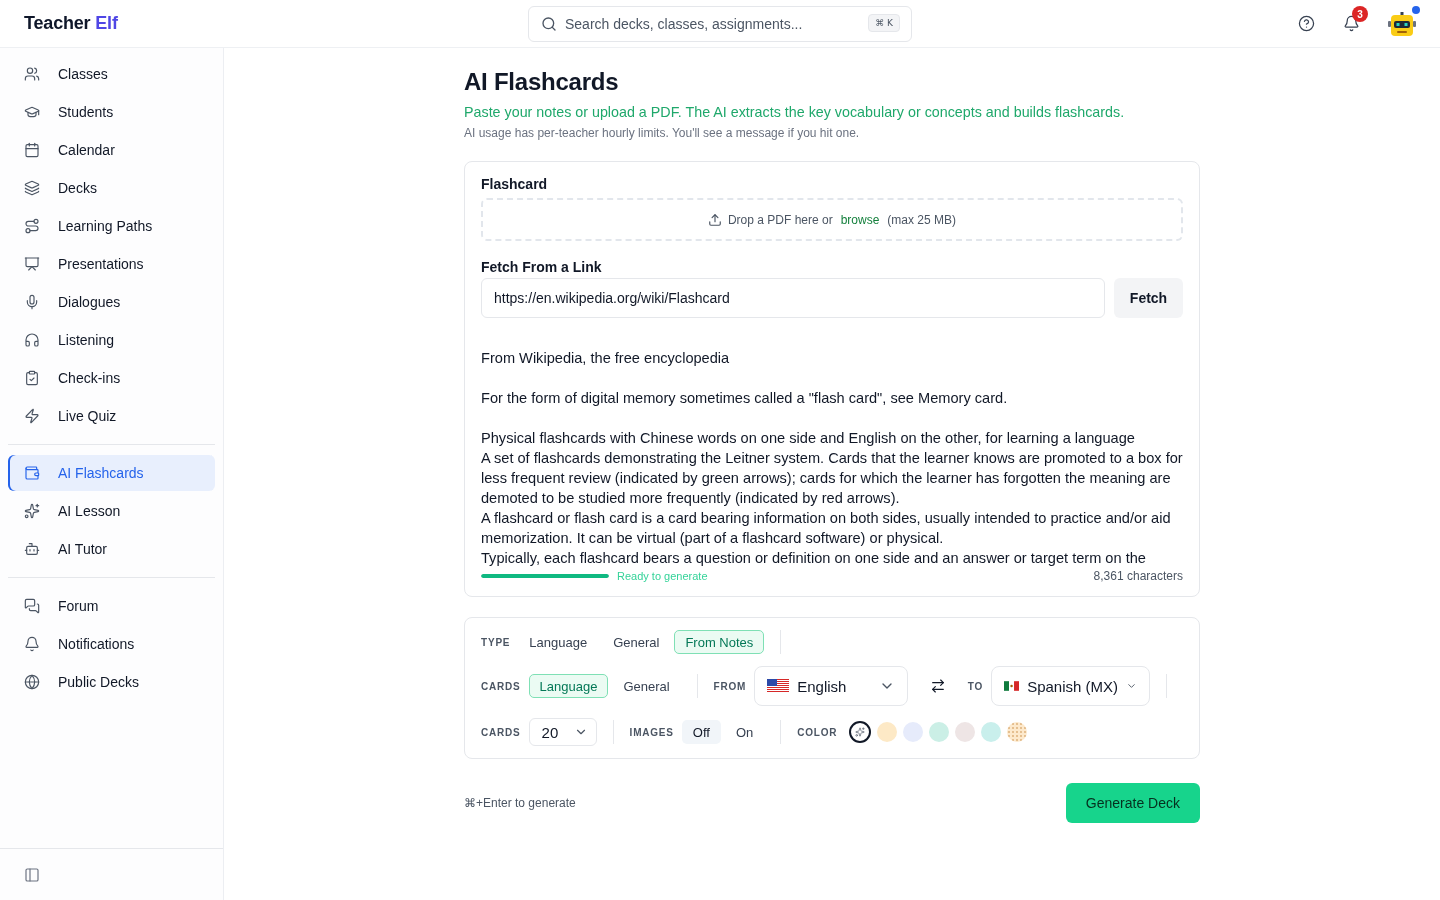 The width and height of the screenshot is (1440, 900). What do you see at coordinates (719, 642) in the screenshot?
I see `type-option: From Notes` at bounding box center [719, 642].